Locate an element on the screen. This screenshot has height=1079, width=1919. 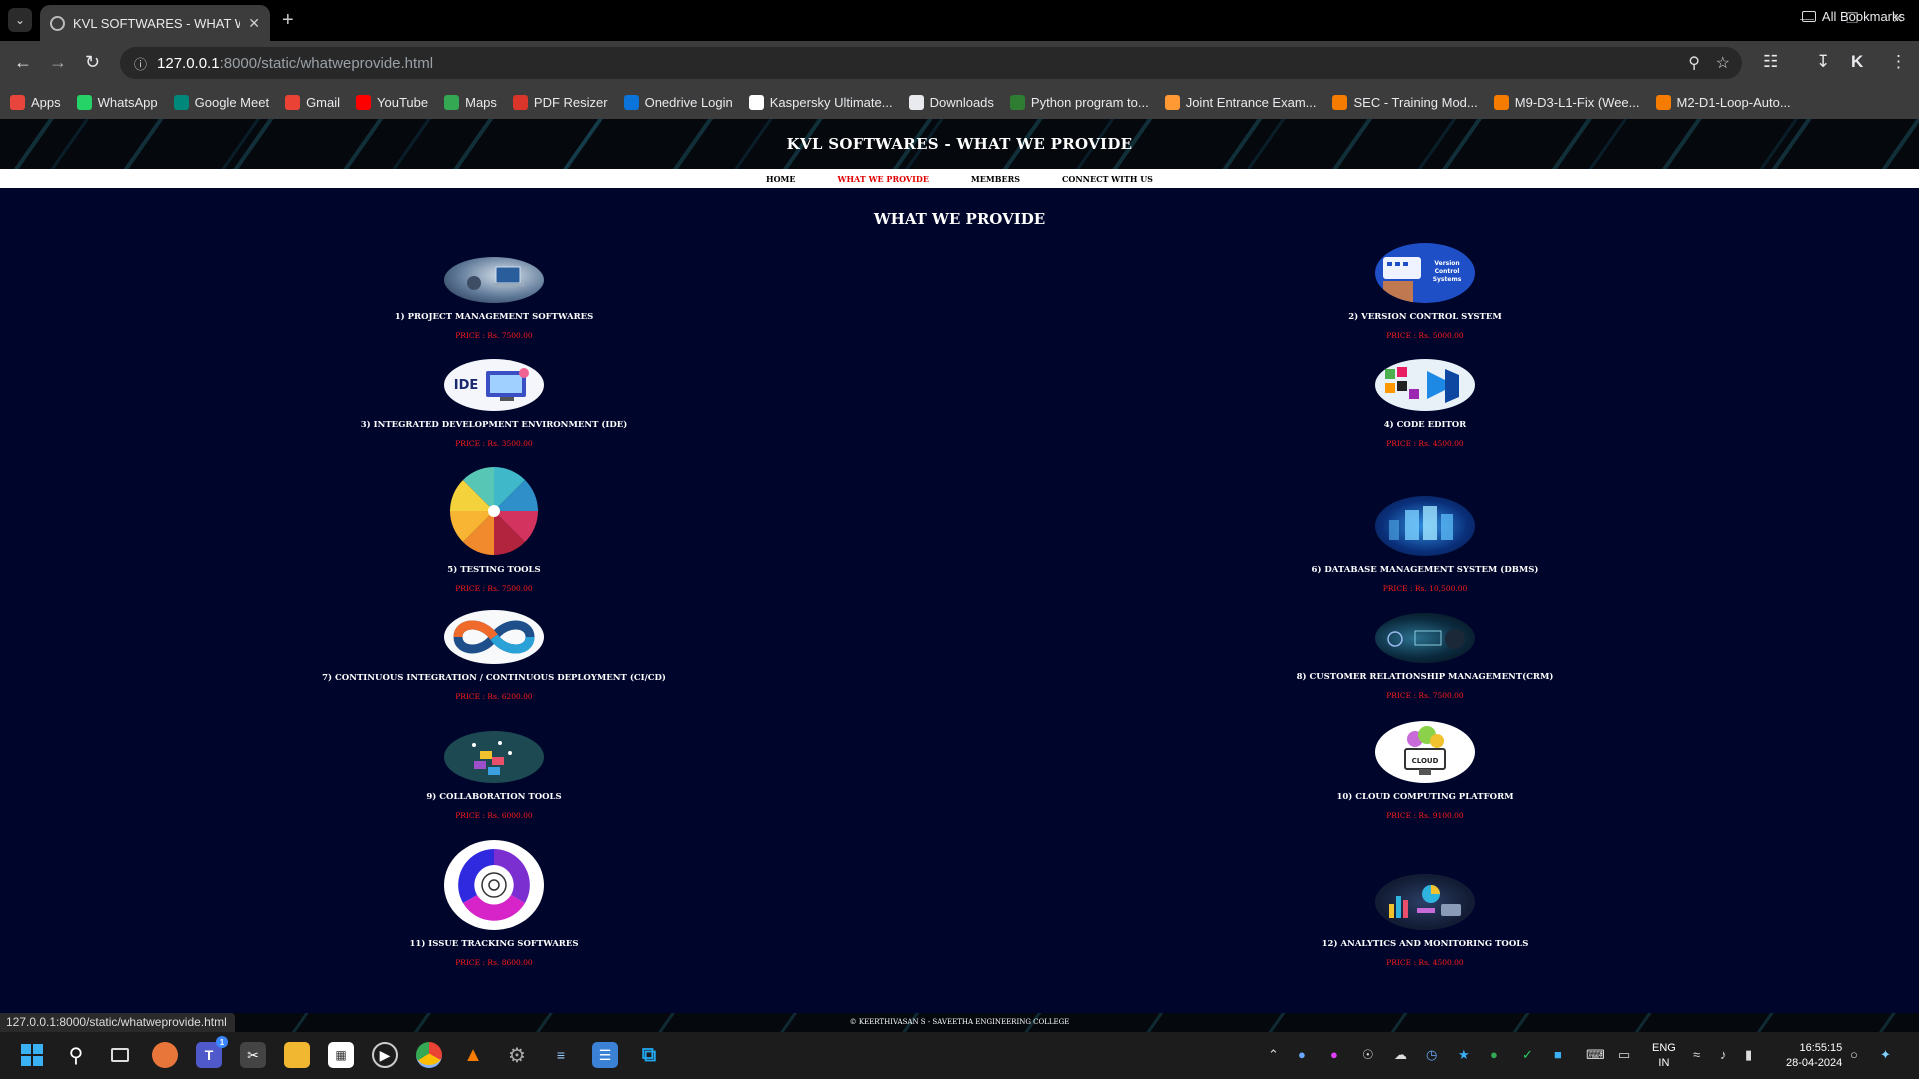
clock-time: 16:55:15 is located at coordinates (1821, 1048).